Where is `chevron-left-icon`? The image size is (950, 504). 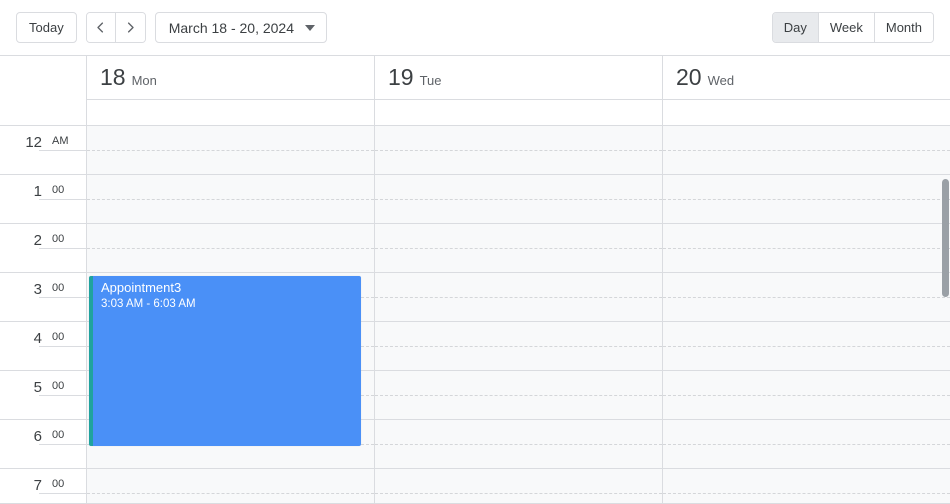 chevron-left-icon is located at coordinates (100, 27).